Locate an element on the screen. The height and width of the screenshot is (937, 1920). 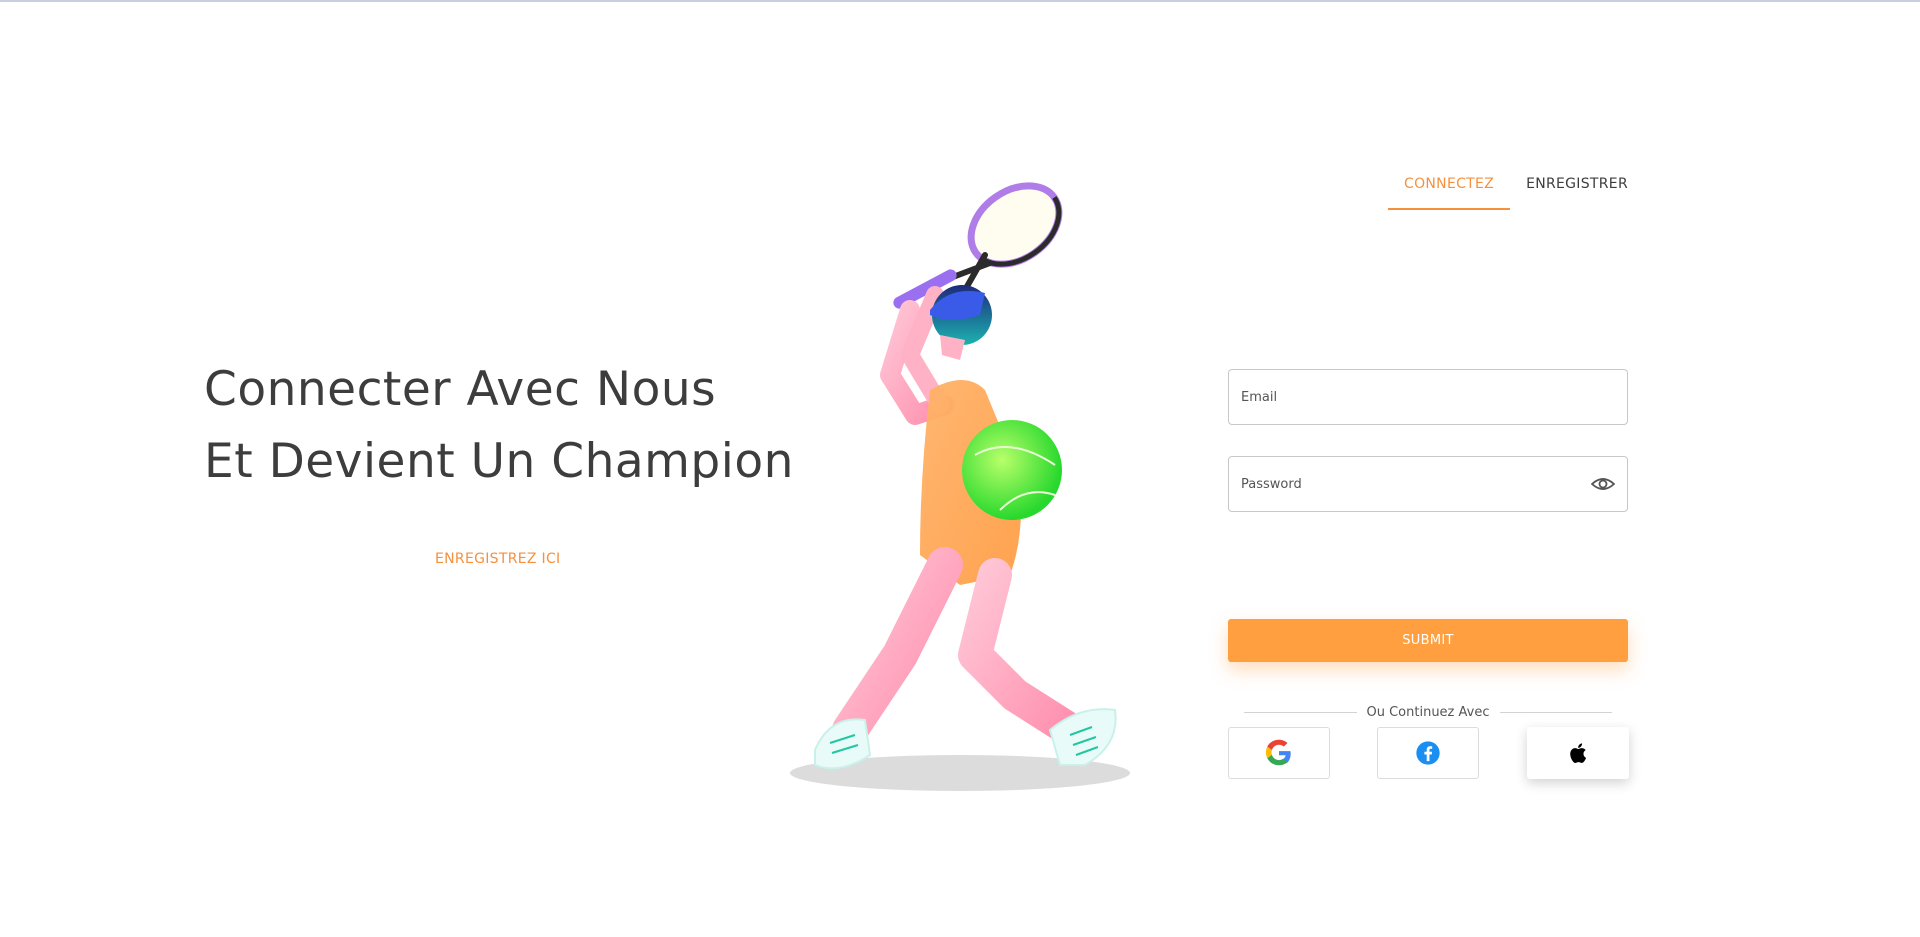
register-here-link: ENREGISTREZ ICI is located at coordinates (497, 559).